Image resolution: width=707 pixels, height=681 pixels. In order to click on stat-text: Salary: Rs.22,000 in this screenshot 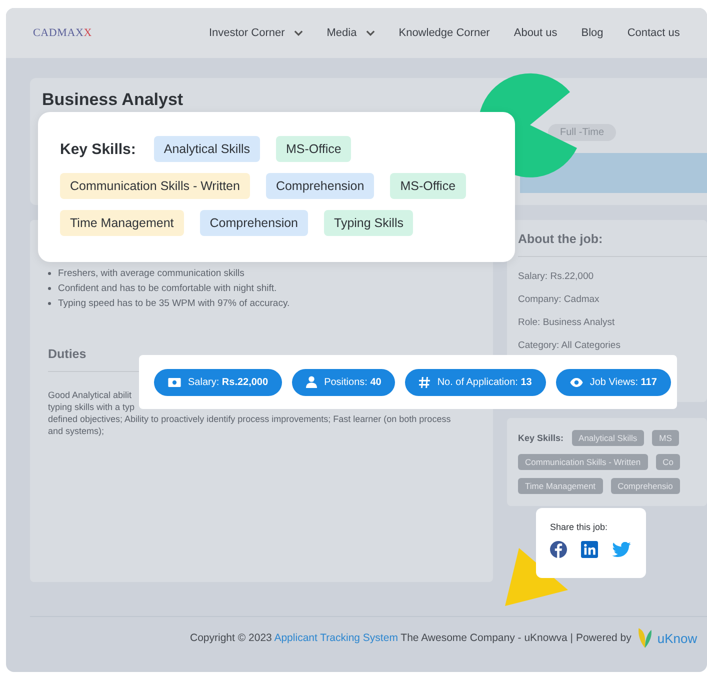, I will do `click(228, 382)`.